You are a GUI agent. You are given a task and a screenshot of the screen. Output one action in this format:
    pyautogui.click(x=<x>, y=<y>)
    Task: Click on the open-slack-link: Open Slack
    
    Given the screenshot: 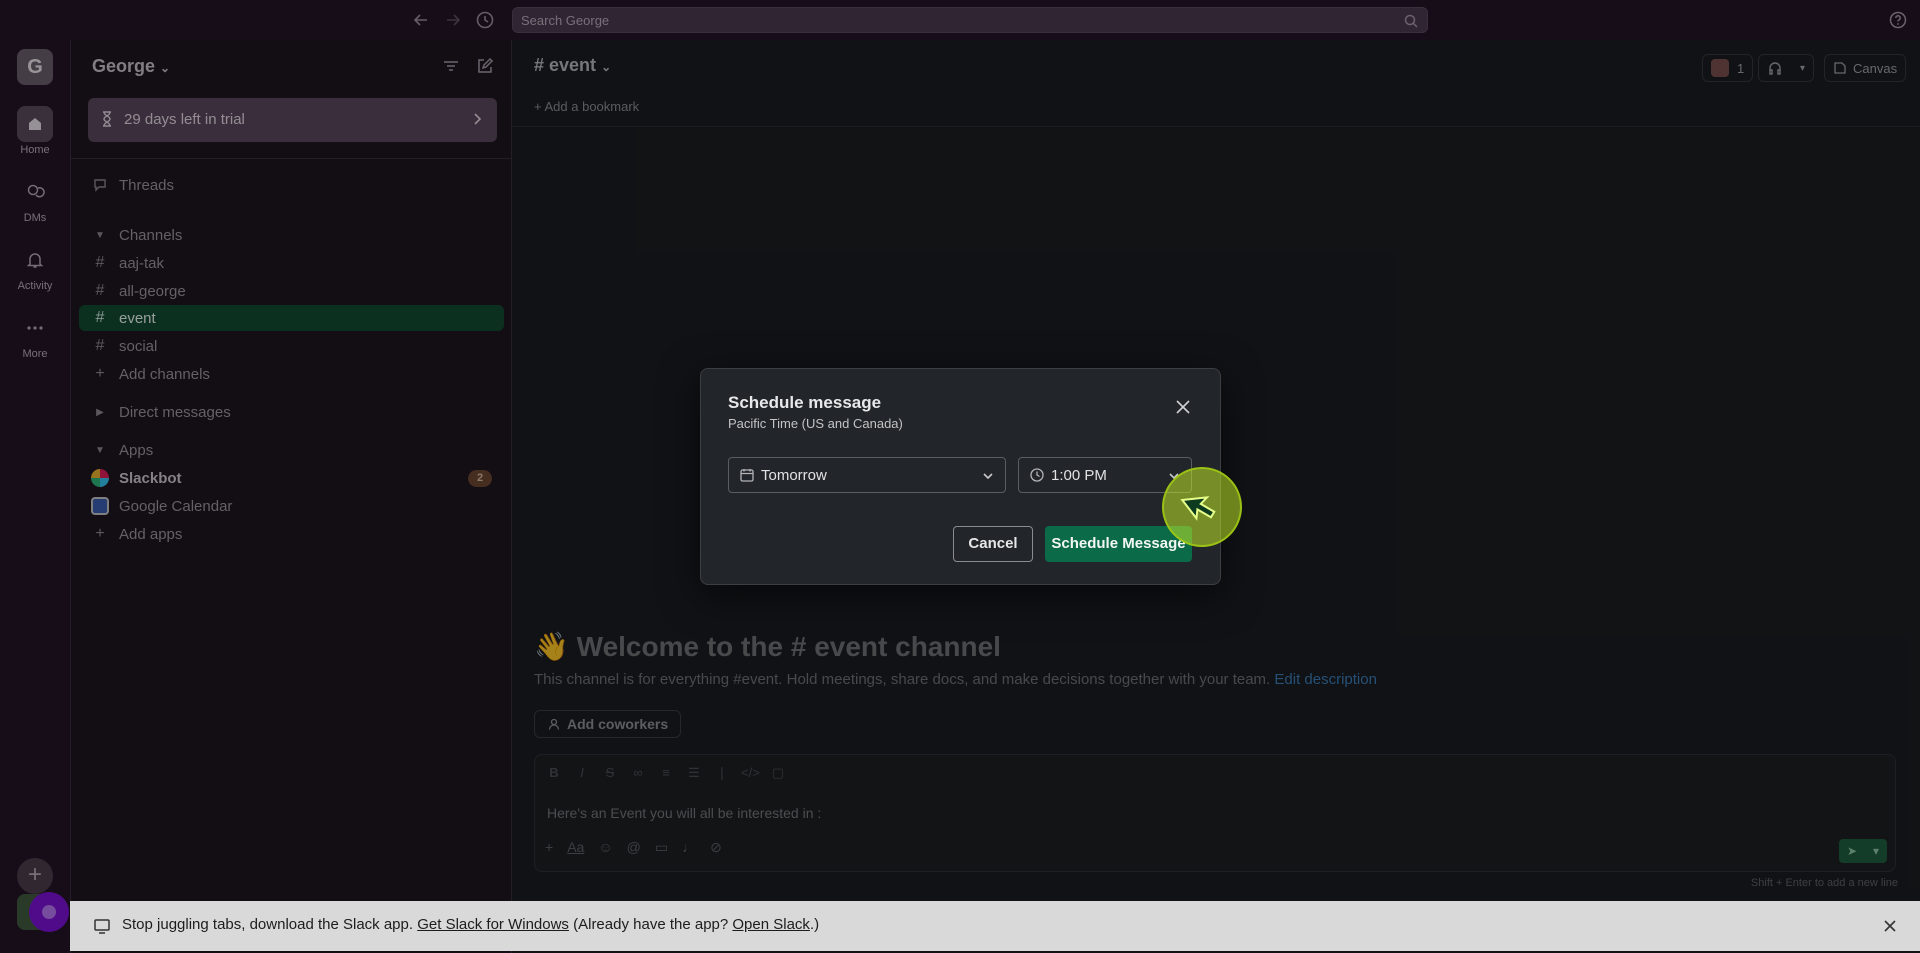 What is the action you would take?
    pyautogui.click(x=771, y=924)
    